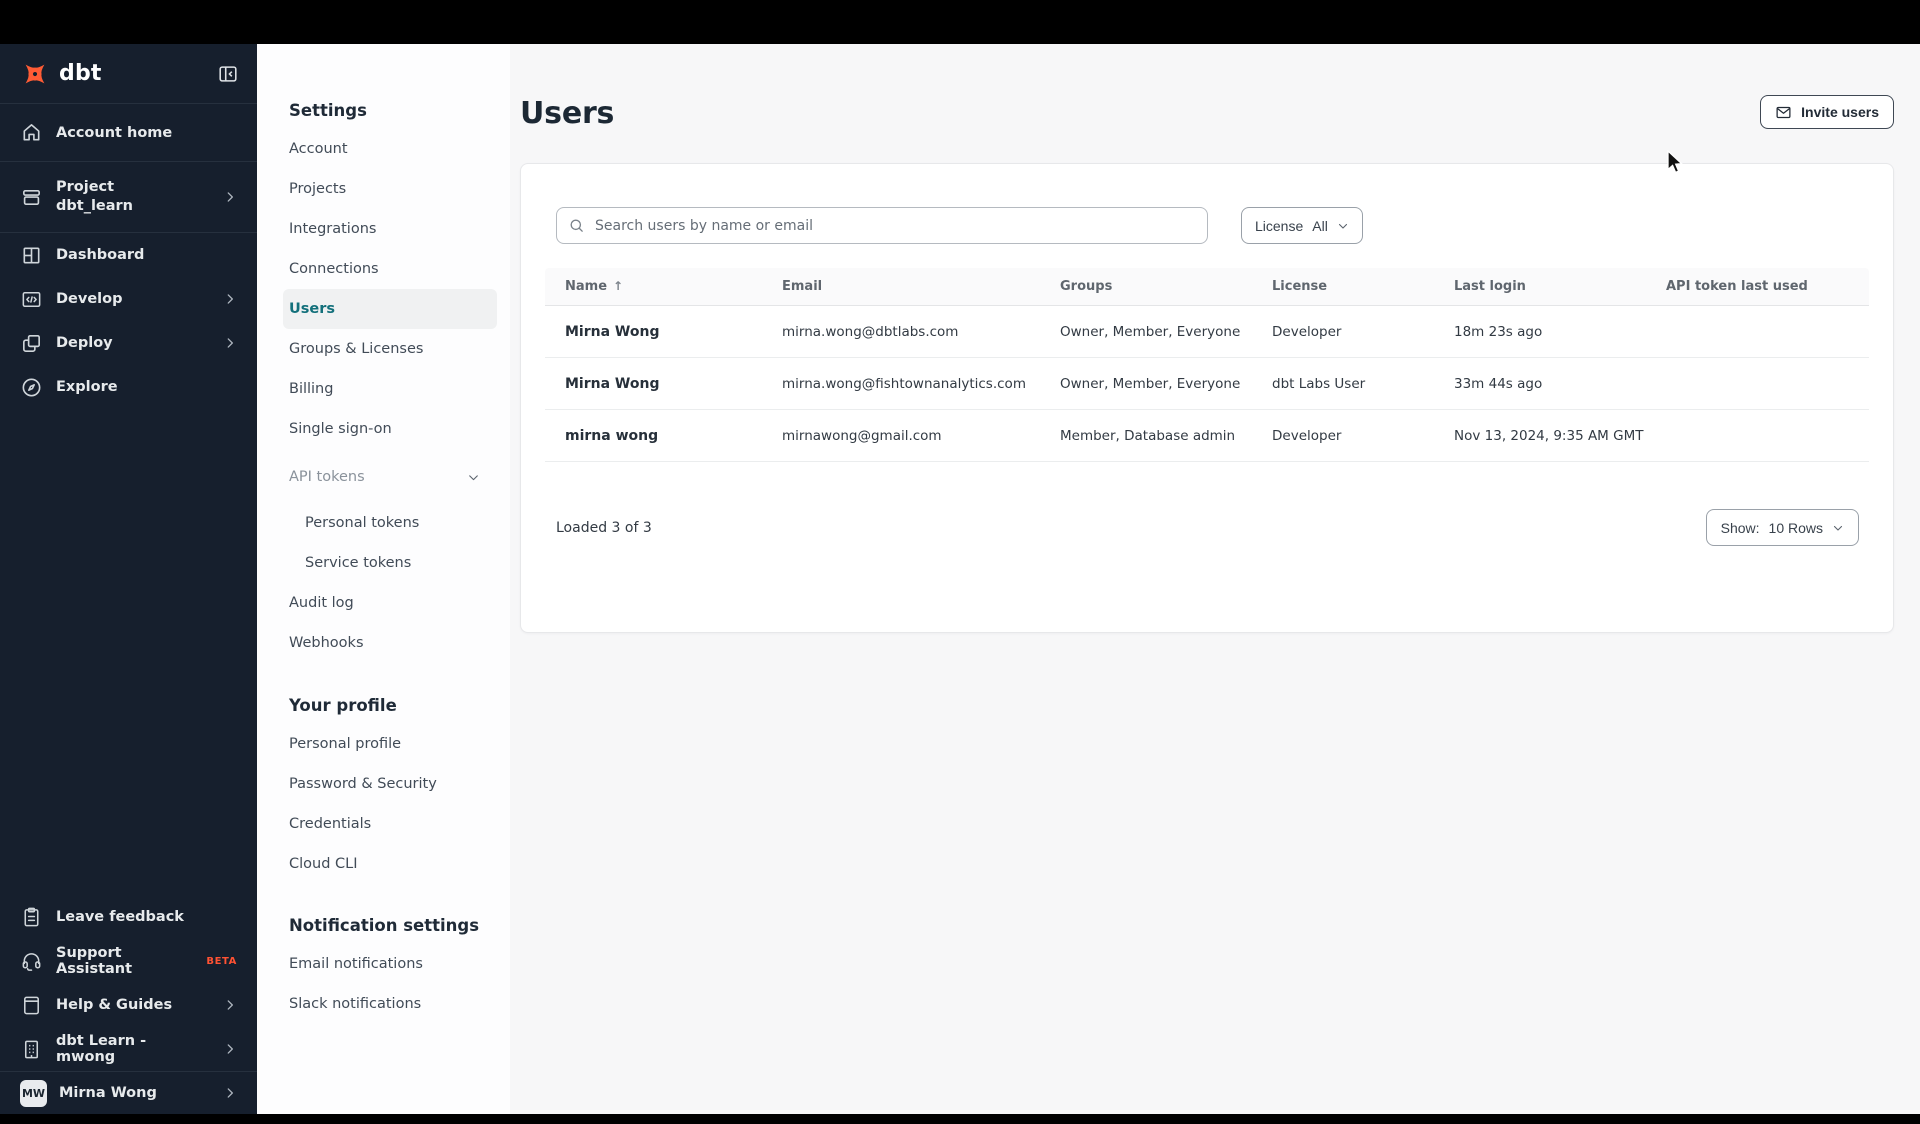 The height and width of the screenshot is (1124, 1920). Describe the element at coordinates (1498, 331) in the screenshot. I see `cell-last-login: 18m 23s ago` at that location.